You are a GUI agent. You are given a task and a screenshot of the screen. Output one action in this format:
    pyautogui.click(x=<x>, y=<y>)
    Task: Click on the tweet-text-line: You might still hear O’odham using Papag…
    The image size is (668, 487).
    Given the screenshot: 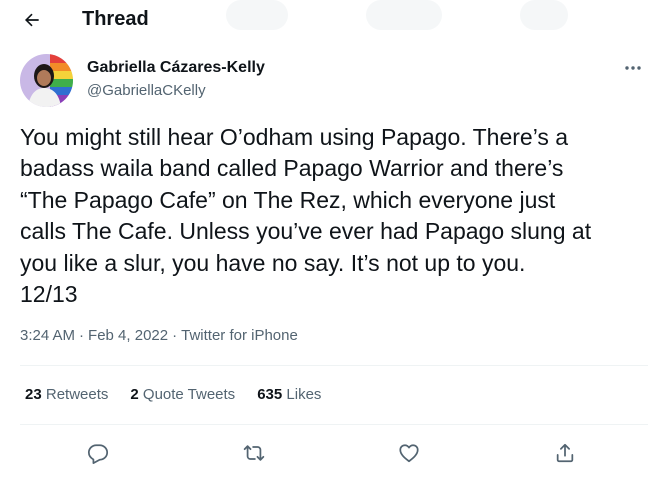 What is the action you would take?
    pyautogui.click(x=294, y=137)
    